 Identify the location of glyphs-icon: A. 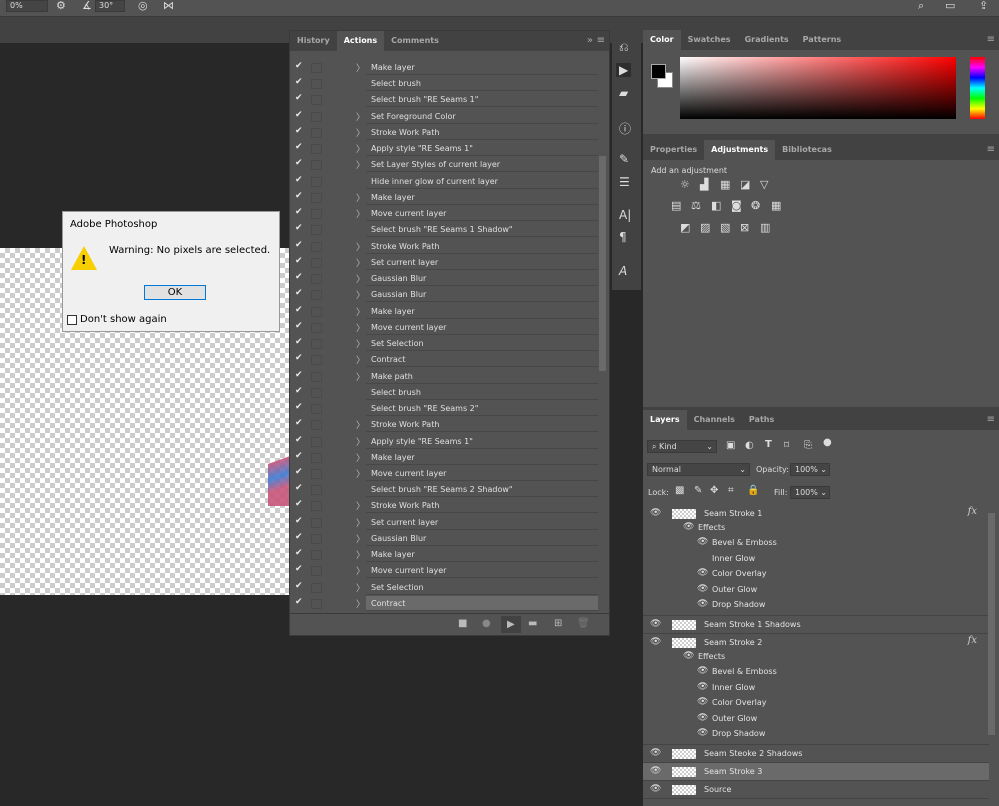
(623, 271).